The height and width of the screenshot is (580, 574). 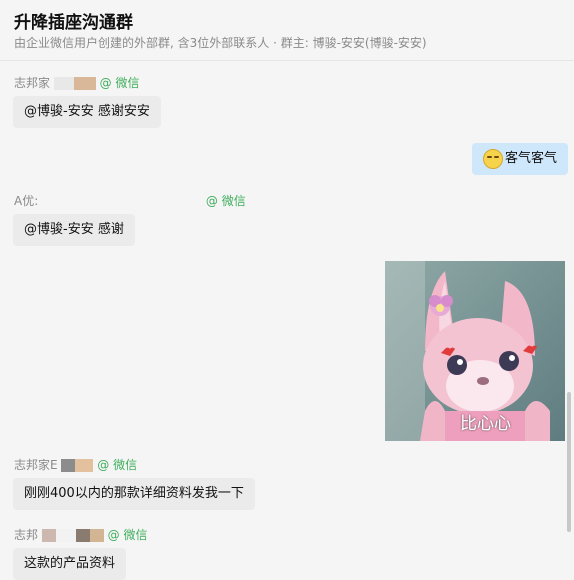 What do you see at coordinates (87, 112) in the screenshot?
I see `message-bubble: @博骏-安安 感谢安安` at bounding box center [87, 112].